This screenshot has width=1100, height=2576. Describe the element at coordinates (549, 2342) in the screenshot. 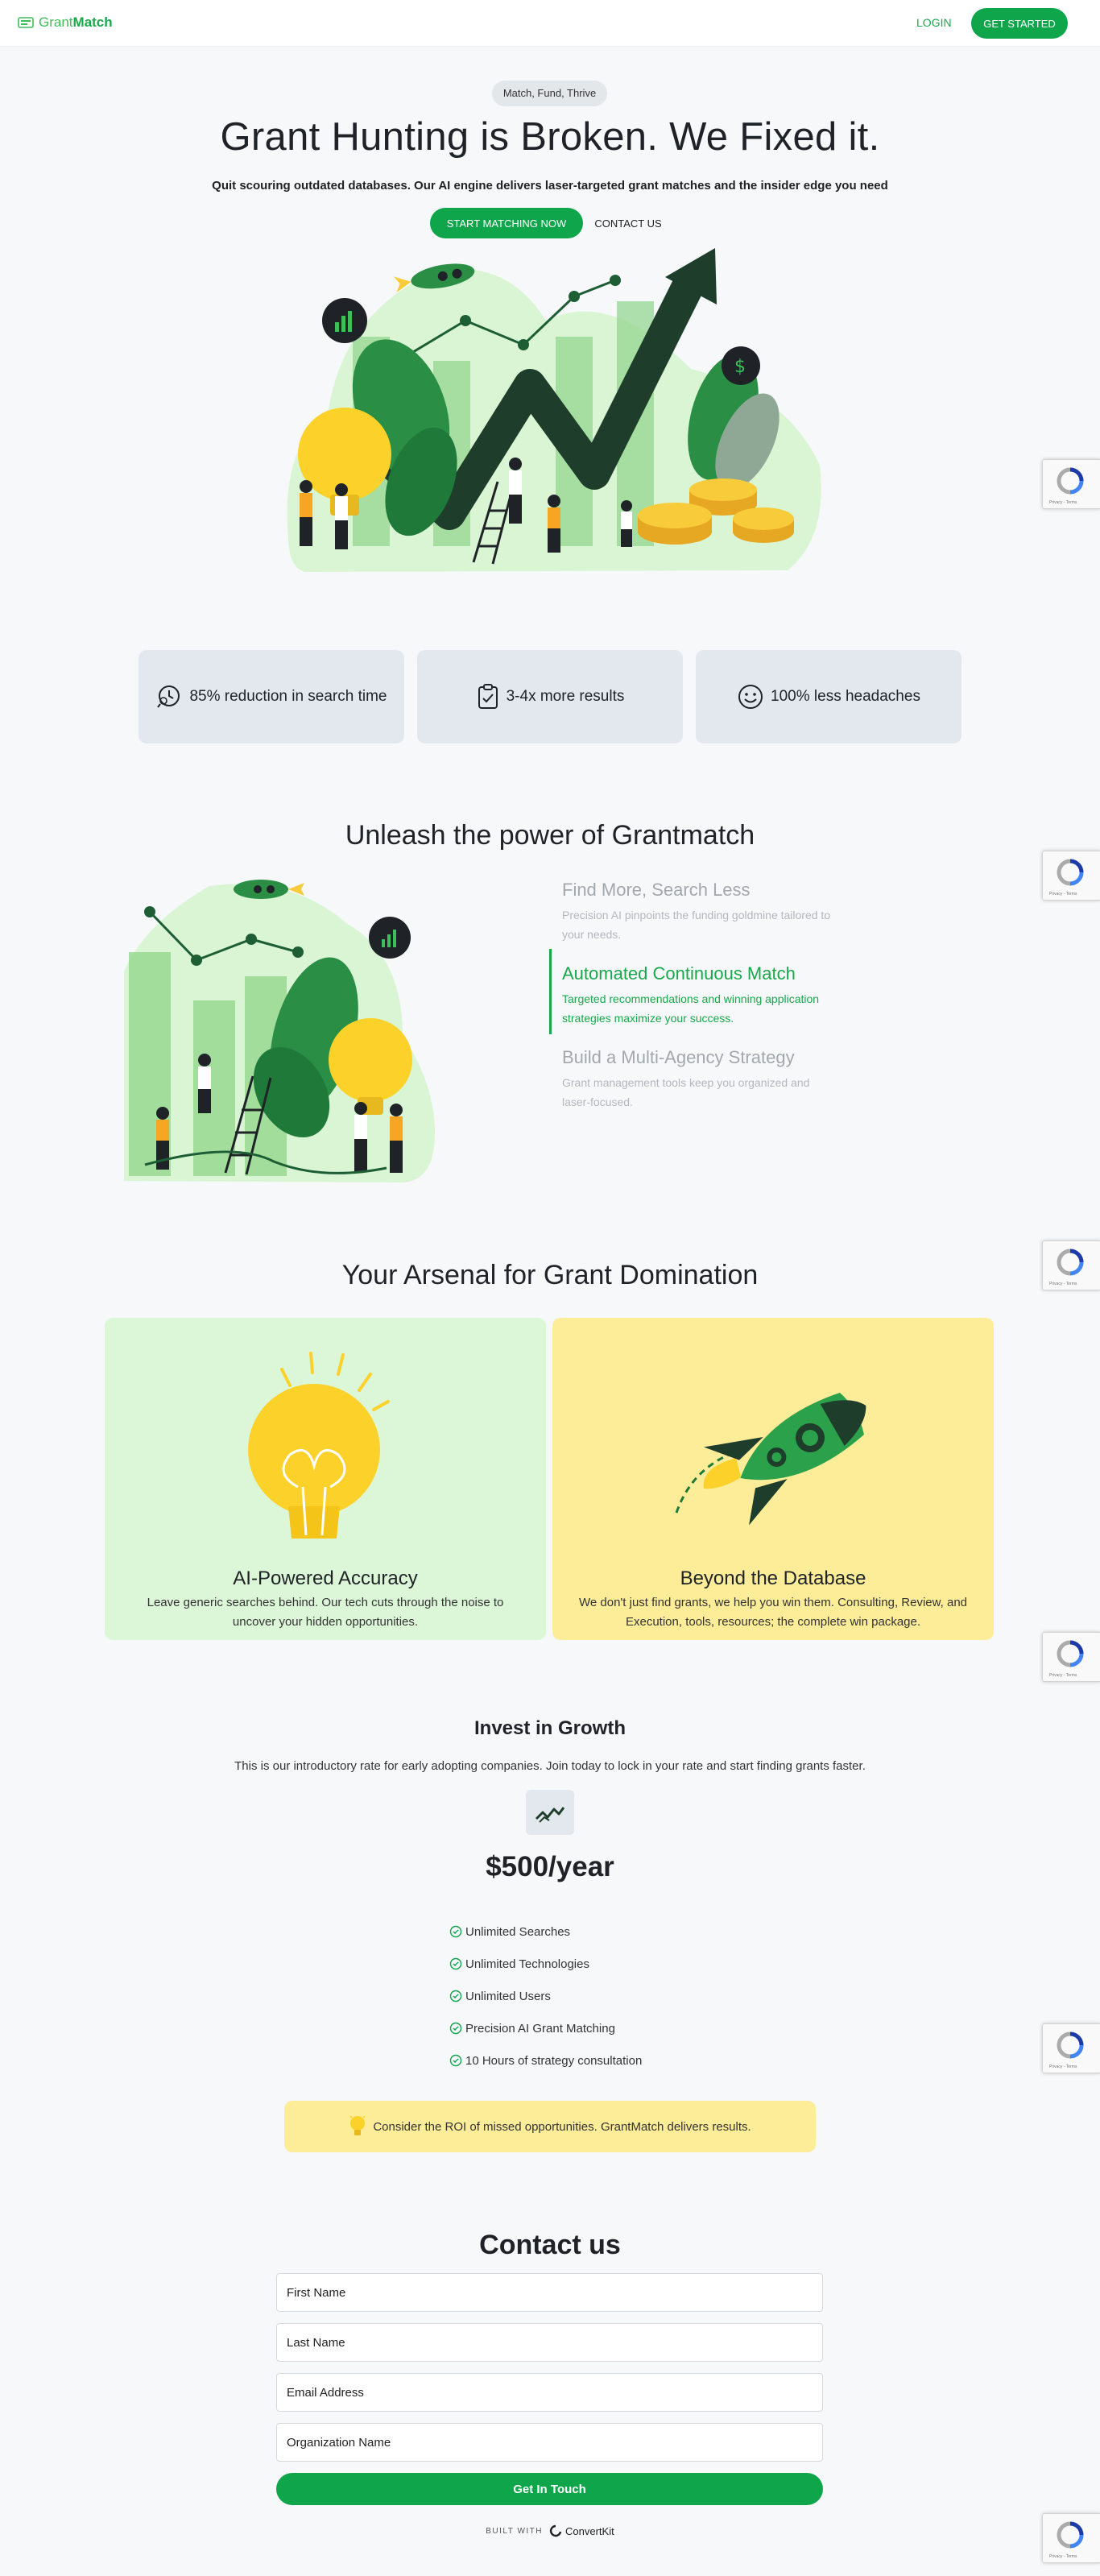

I see `last-name-field` at that location.